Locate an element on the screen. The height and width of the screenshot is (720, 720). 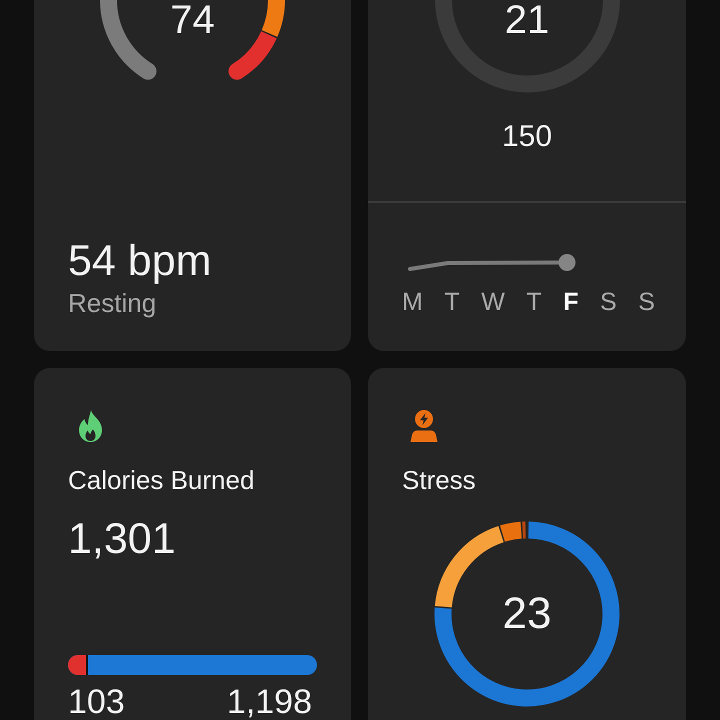
weekday-label: M is located at coordinates (412, 301).